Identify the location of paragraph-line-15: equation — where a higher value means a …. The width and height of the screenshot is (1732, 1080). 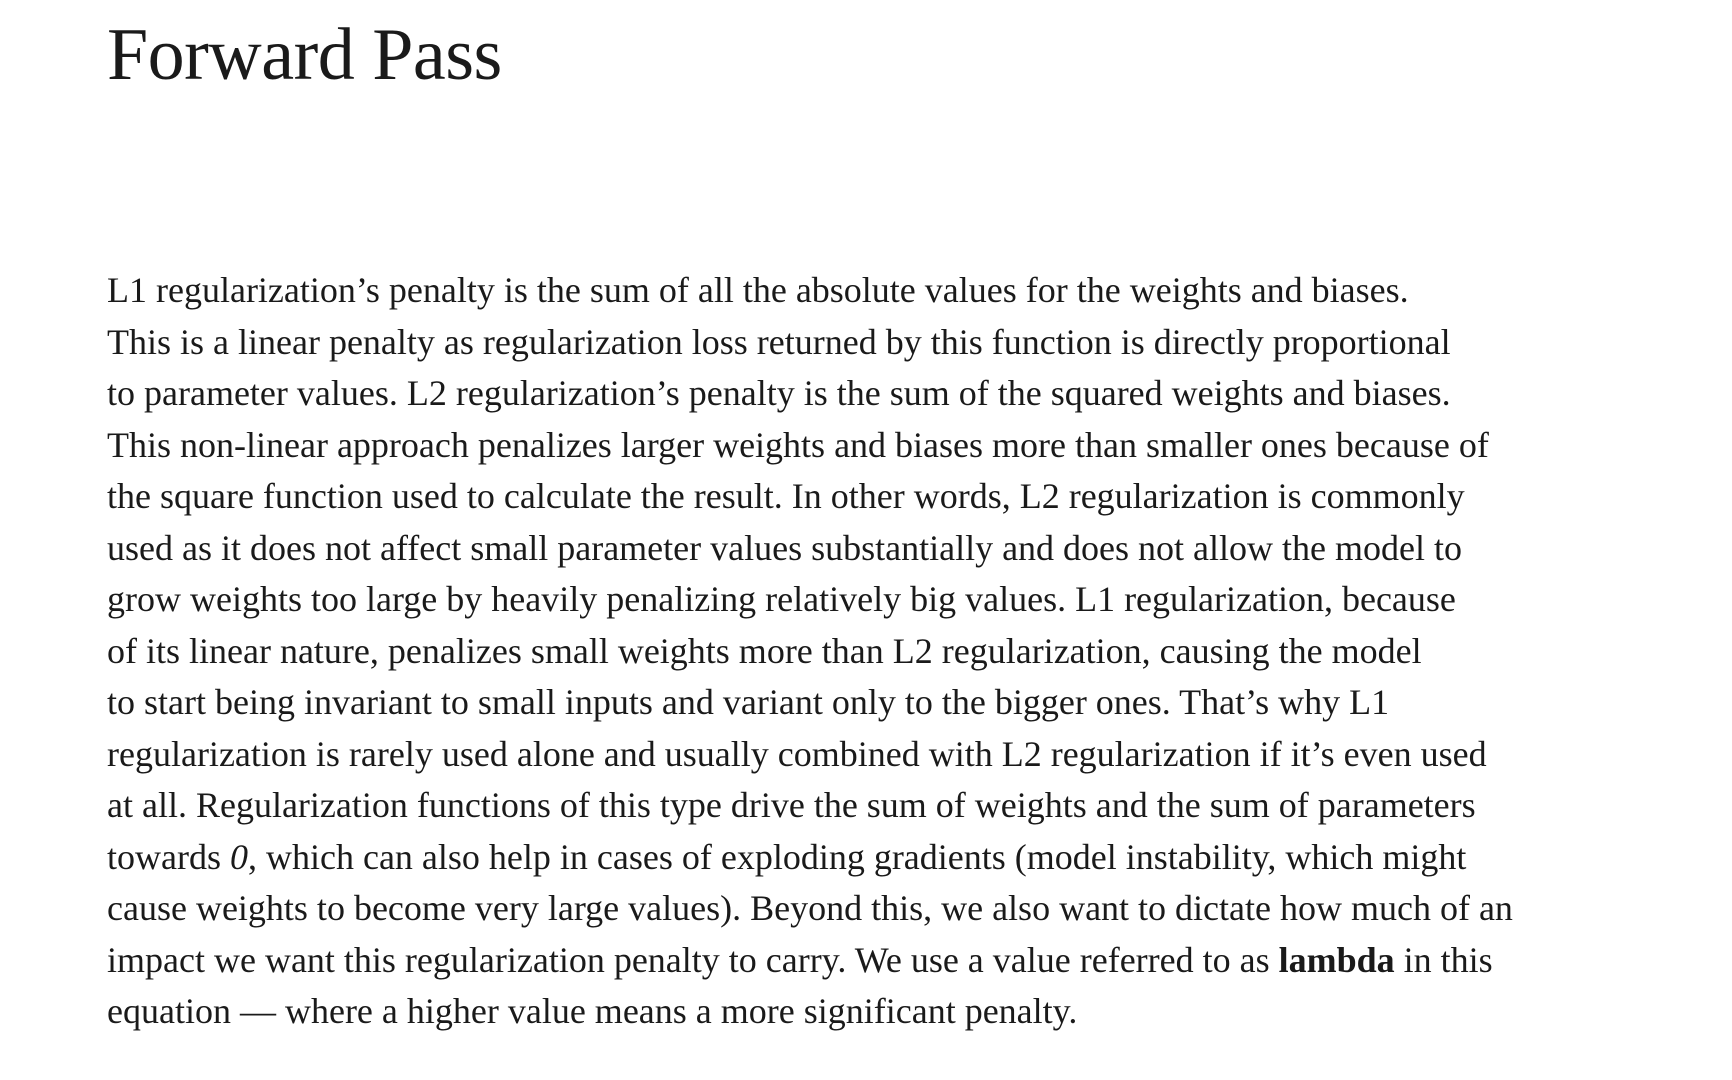
(592, 1011).